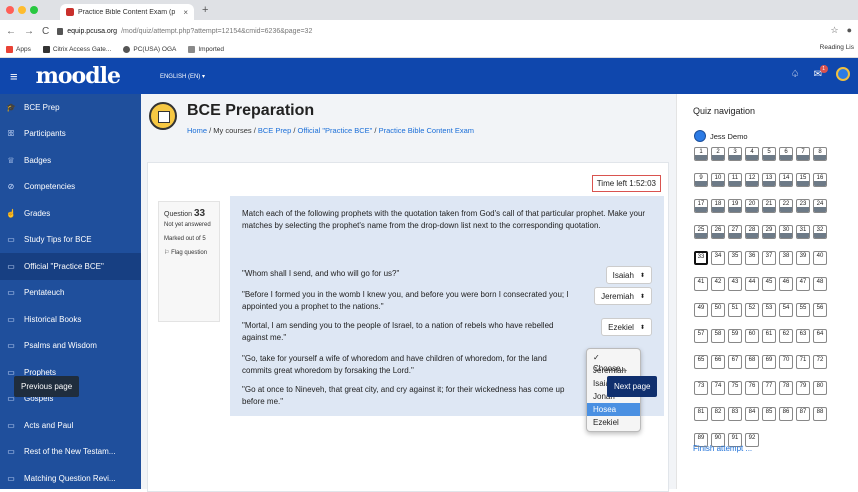 The height and width of the screenshot is (492, 858). What do you see at coordinates (701, 414) in the screenshot?
I see `quiz-nav-button: 81` at bounding box center [701, 414].